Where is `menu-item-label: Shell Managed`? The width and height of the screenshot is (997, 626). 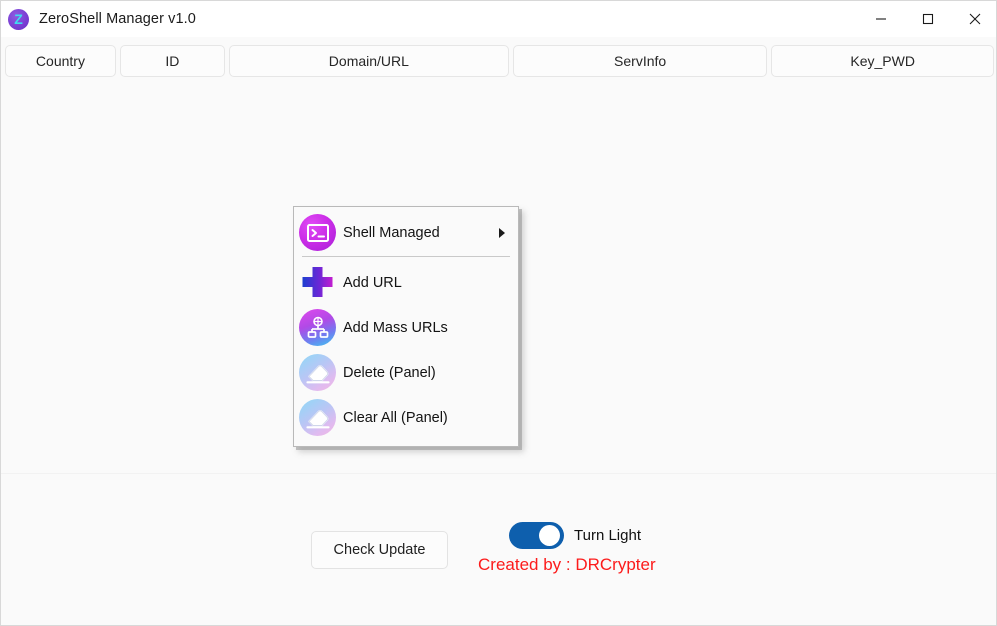 menu-item-label: Shell Managed is located at coordinates (391, 232).